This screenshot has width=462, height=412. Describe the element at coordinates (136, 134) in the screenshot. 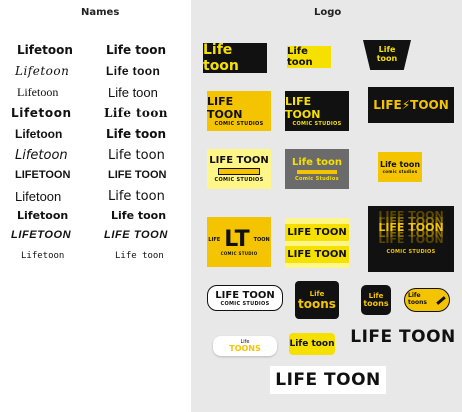

I see `name-b5: Life toon` at that location.